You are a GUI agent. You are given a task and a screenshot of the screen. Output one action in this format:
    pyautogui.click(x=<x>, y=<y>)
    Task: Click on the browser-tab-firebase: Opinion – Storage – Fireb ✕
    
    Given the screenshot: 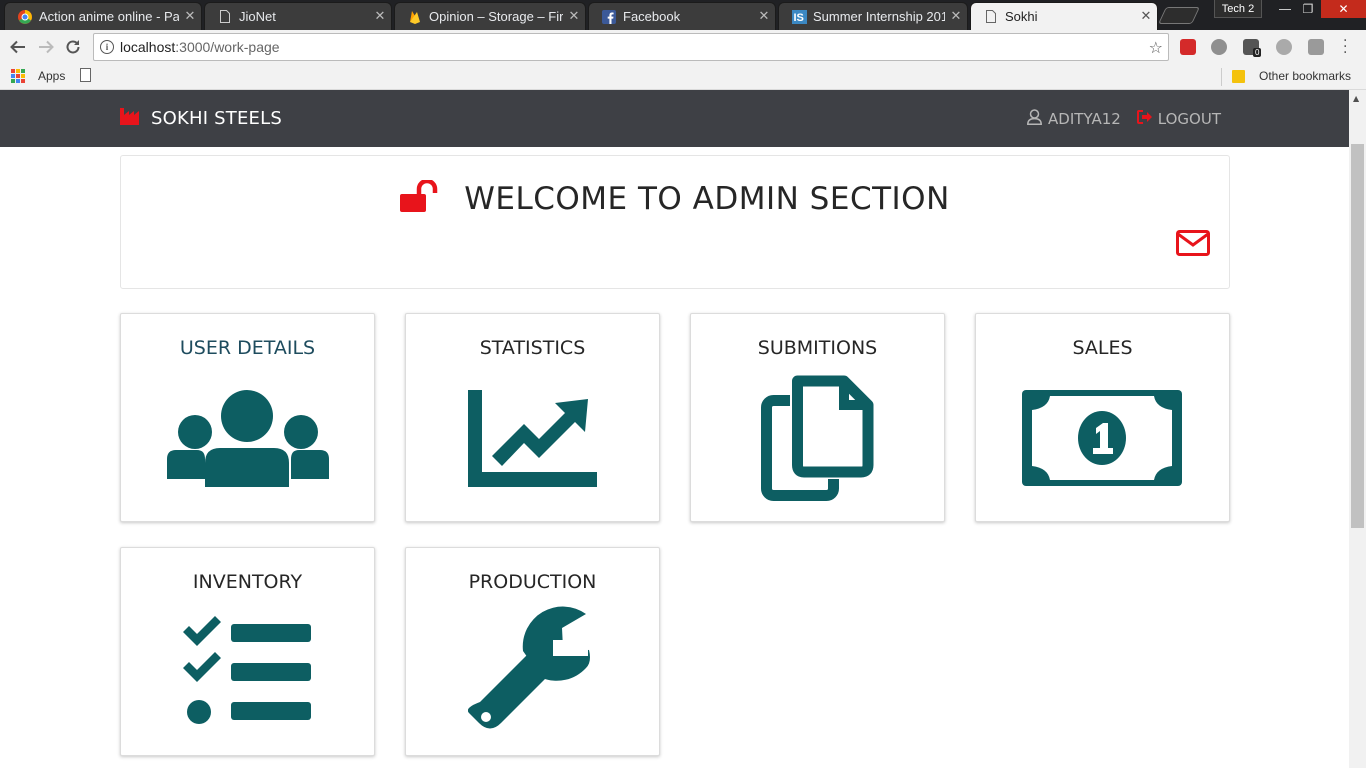 What is the action you would take?
    pyautogui.click(x=490, y=16)
    